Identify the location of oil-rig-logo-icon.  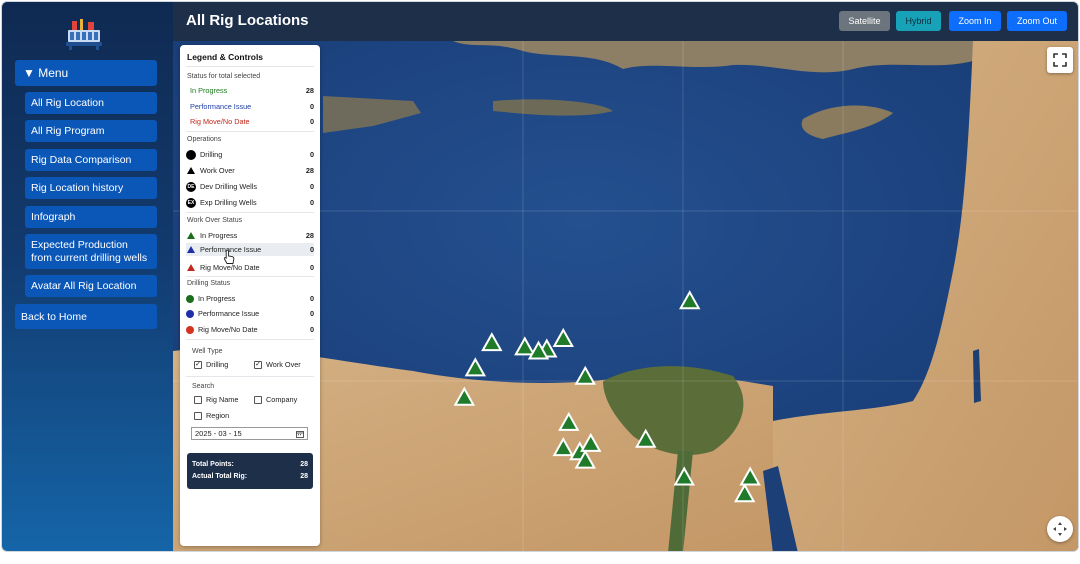
(84, 34).